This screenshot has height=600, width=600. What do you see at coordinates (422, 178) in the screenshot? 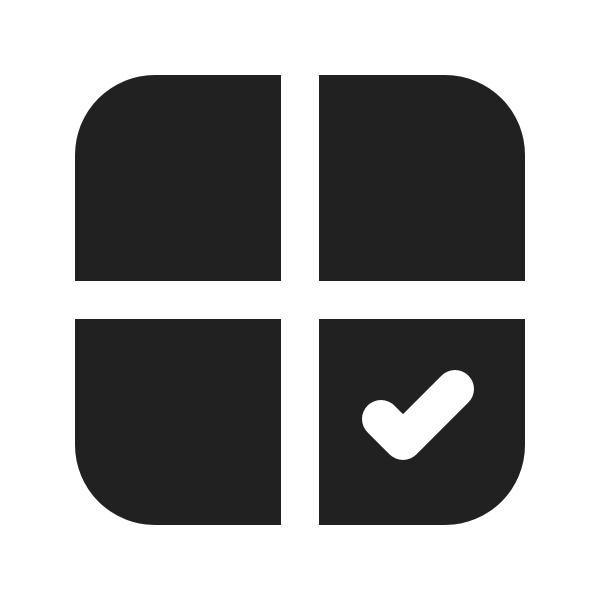
I see `grid-cell-top-right` at bounding box center [422, 178].